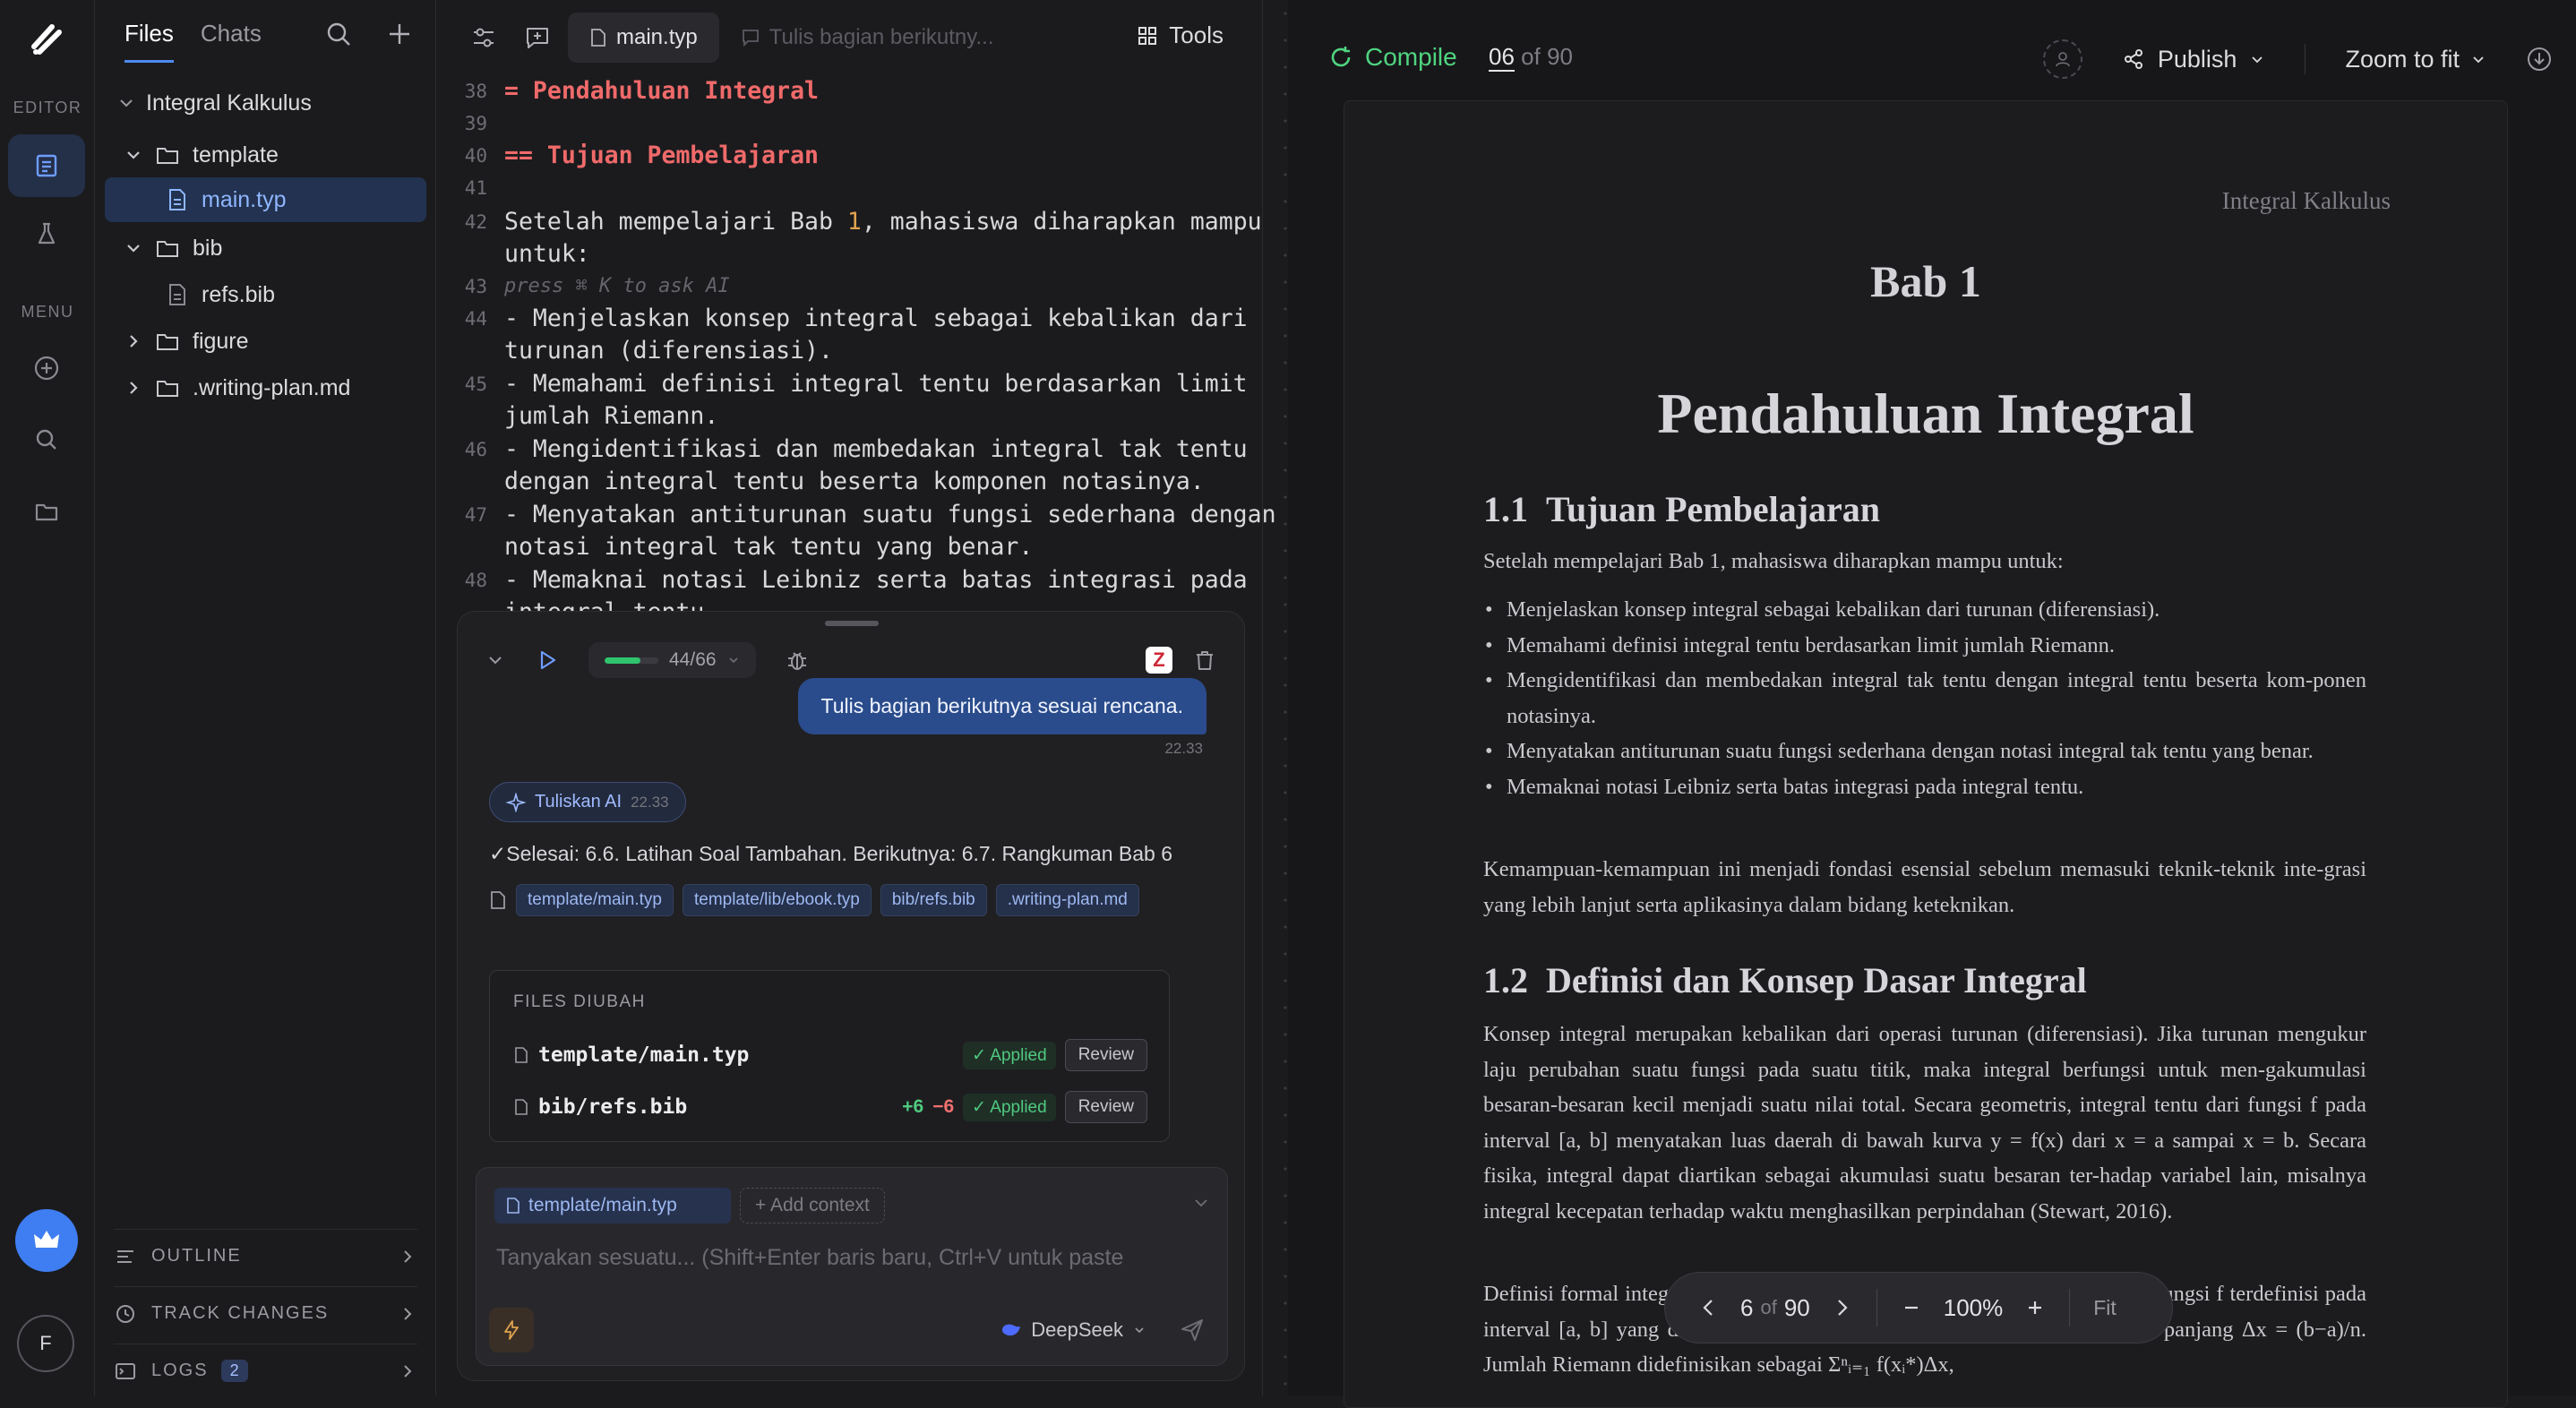 The height and width of the screenshot is (1408, 2576). I want to click on project-root: Integral Kalkulus, so click(265, 103).